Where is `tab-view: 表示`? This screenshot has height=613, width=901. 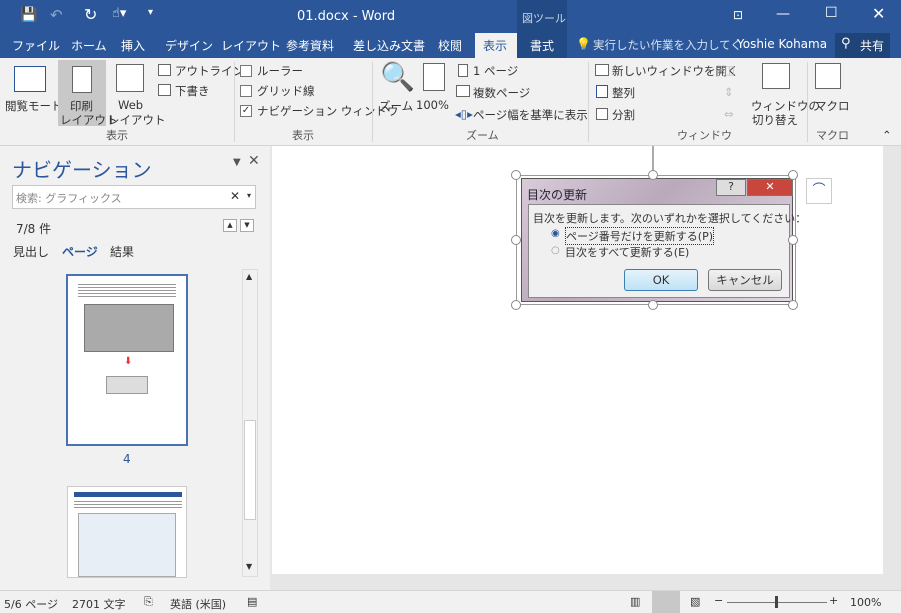 tab-view: 表示 is located at coordinates (495, 45).